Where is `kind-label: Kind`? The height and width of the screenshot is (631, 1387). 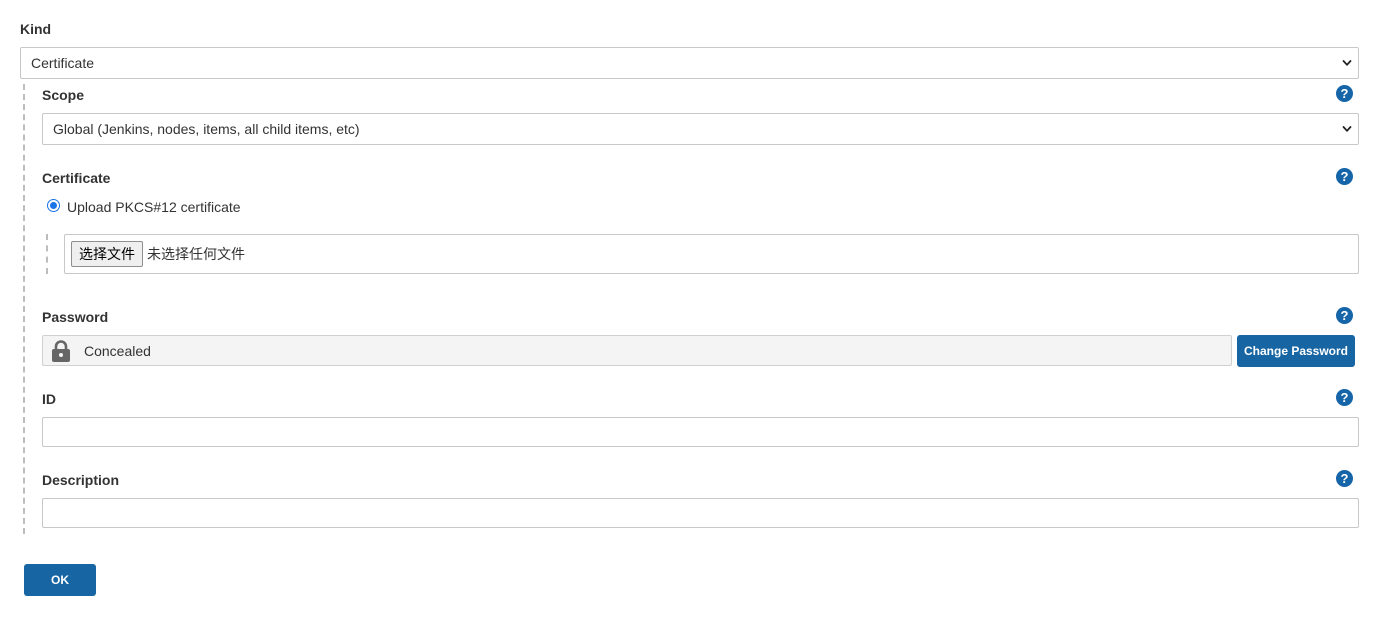 kind-label: Kind is located at coordinates (36, 29).